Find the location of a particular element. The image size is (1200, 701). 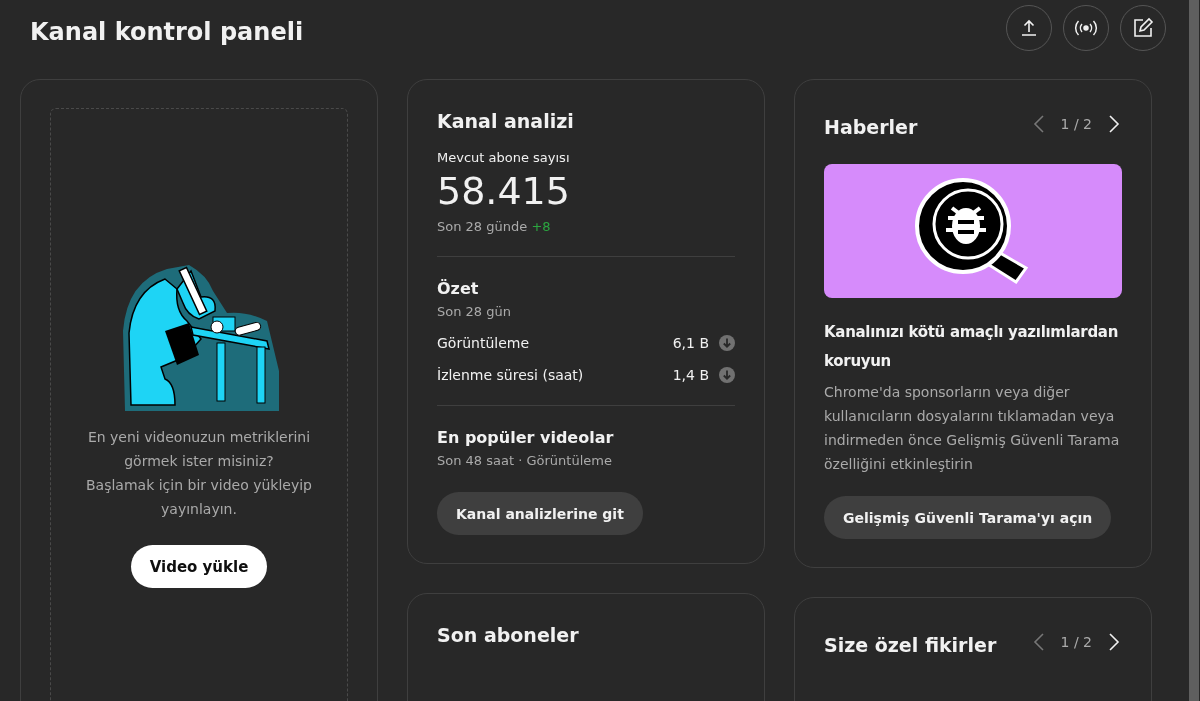

metric-label: İzlenme süresi (saat) is located at coordinates (511, 375).